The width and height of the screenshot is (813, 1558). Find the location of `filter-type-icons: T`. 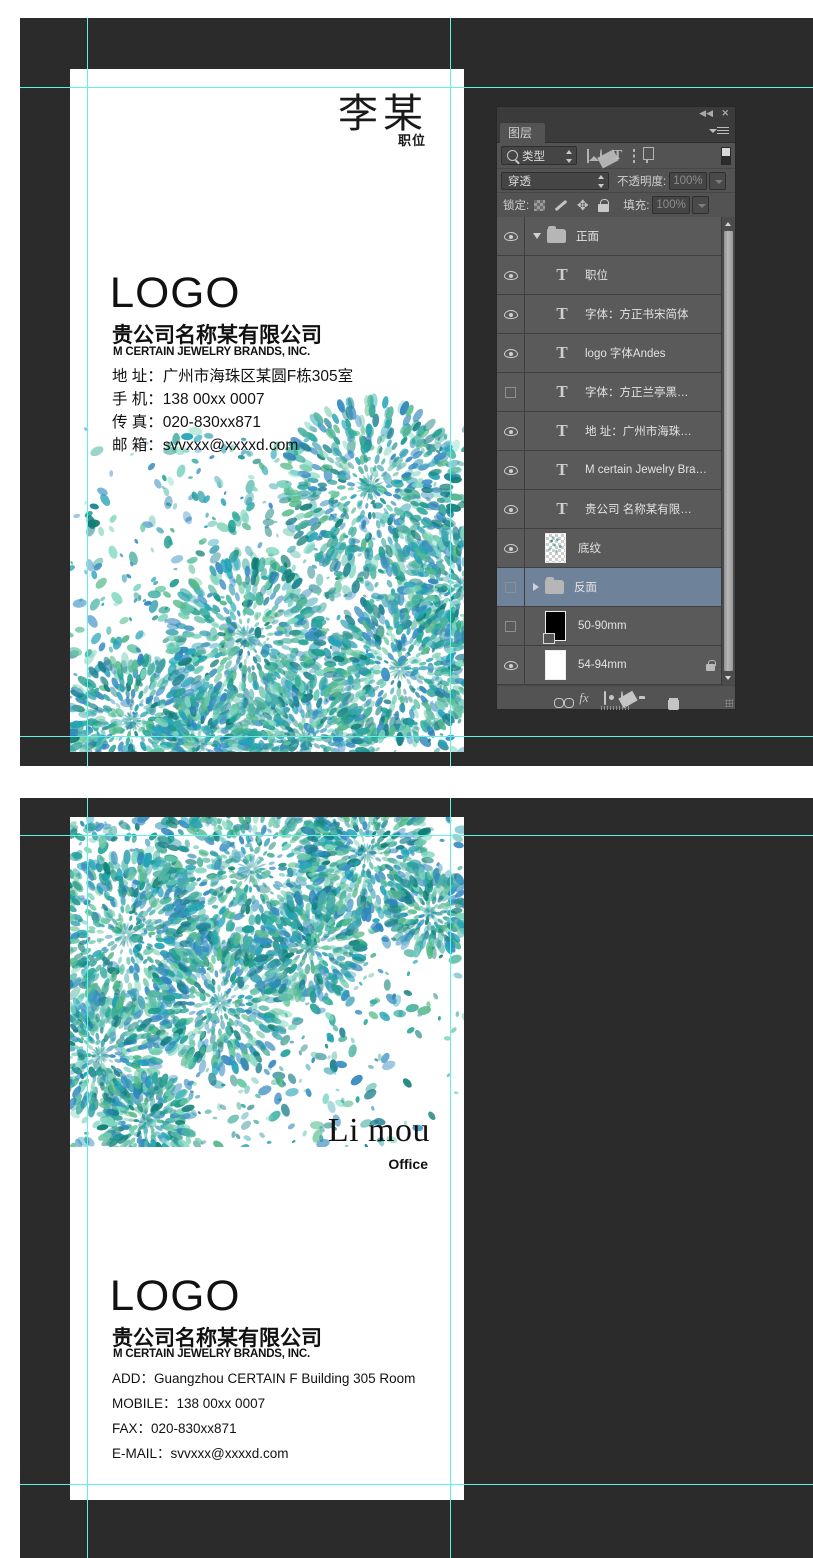

filter-type-icons: T is located at coordinates (618, 155).